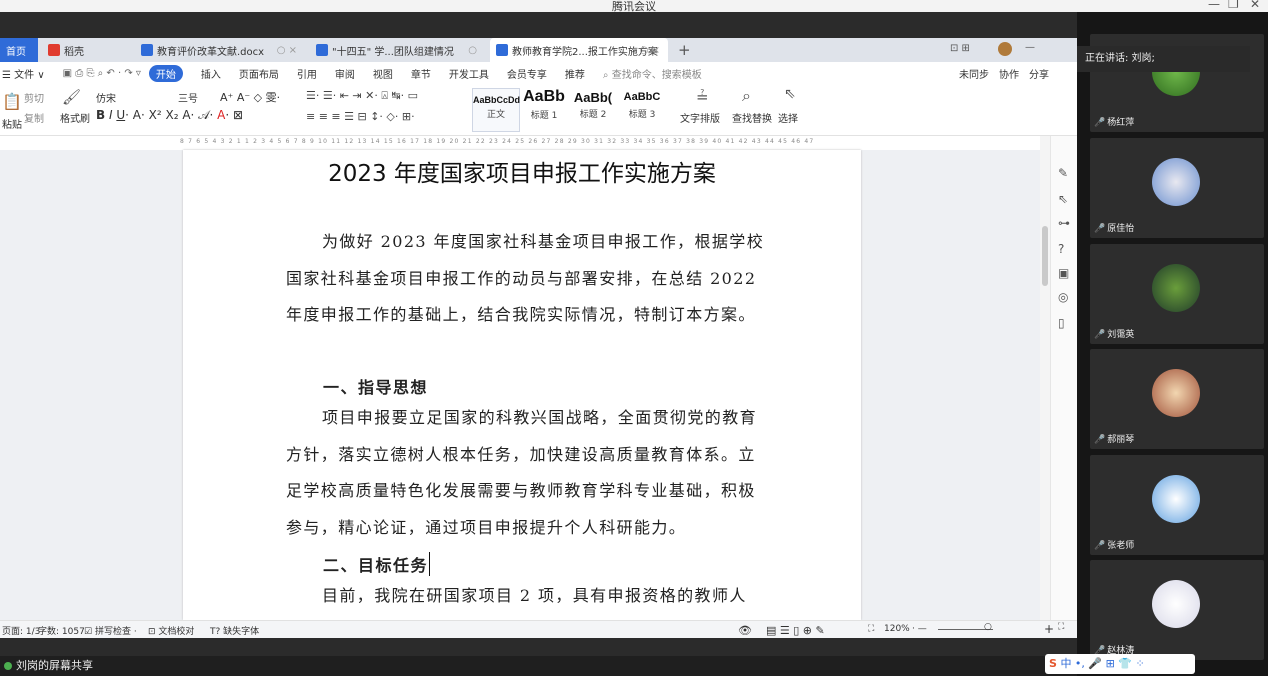 Image resolution: width=1268 pixels, height=676 pixels. I want to click on book-icon: ▯, so click(1061, 323).